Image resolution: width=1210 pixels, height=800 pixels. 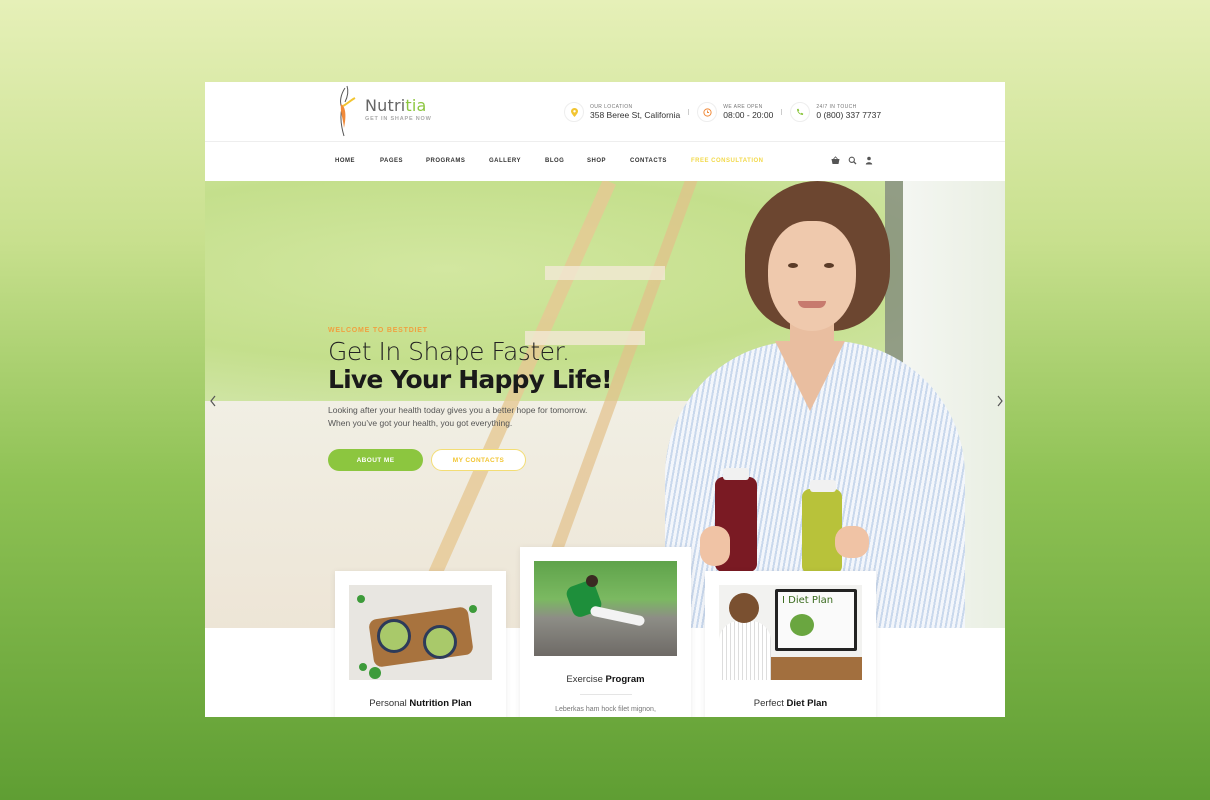 I want to click on card-description: Leberkas ham hock filet mignon,, so click(x=605, y=709).